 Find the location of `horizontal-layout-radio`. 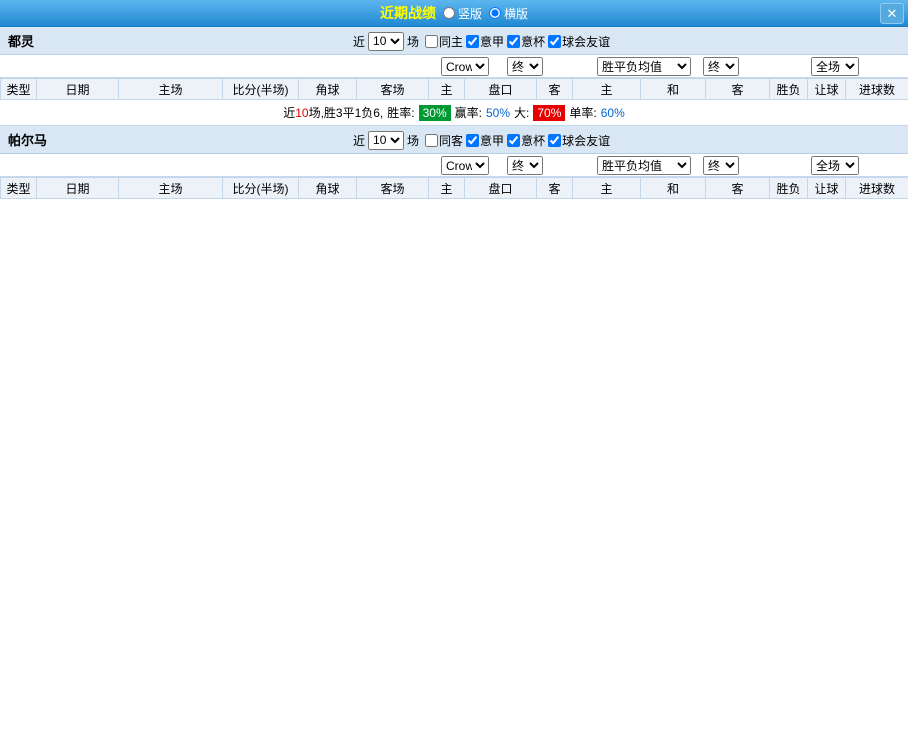

horizontal-layout-radio is located at coordinates (495, 13).